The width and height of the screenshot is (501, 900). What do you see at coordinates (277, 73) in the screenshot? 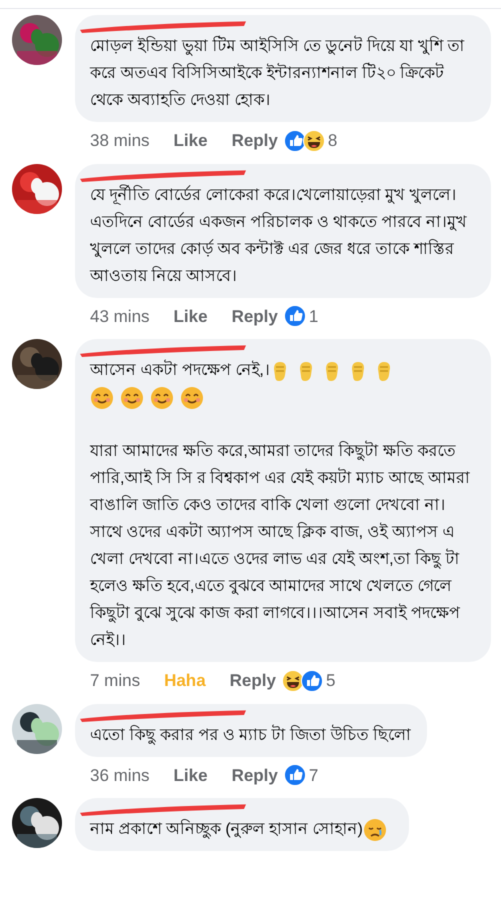
I see `comment-text: মোড়ল ইন্ডিয়া ভুয়া টিম আইসিসি তে ডুনেট দিয়ে যা খুশি তা করে অতএব বিসিসিআইকে ইন্টারন্যাশনাল টি২০ ক্রিকেট থেকে অব্যাহতি দেওয়া হোক।` at bounding box center [277, 73].